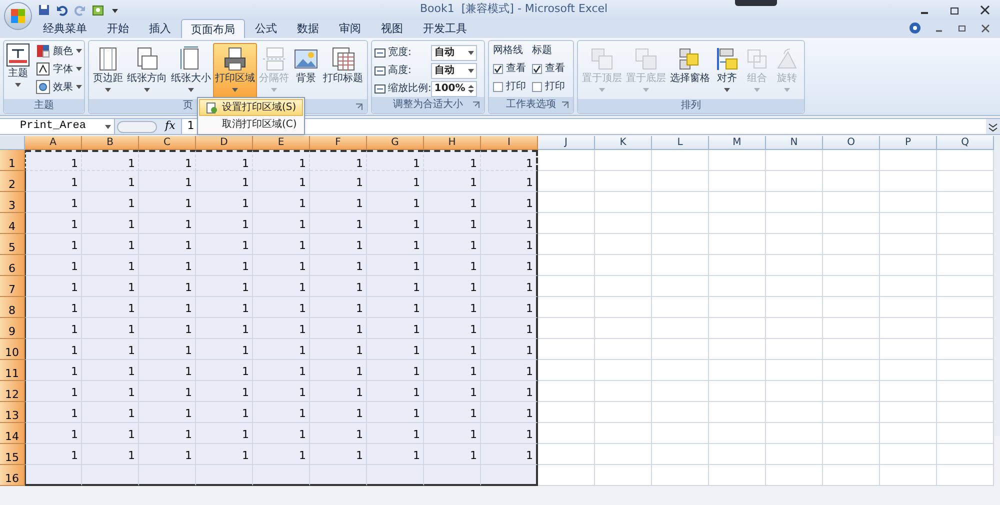  I want to click on column-header: H, so click(452, 143).